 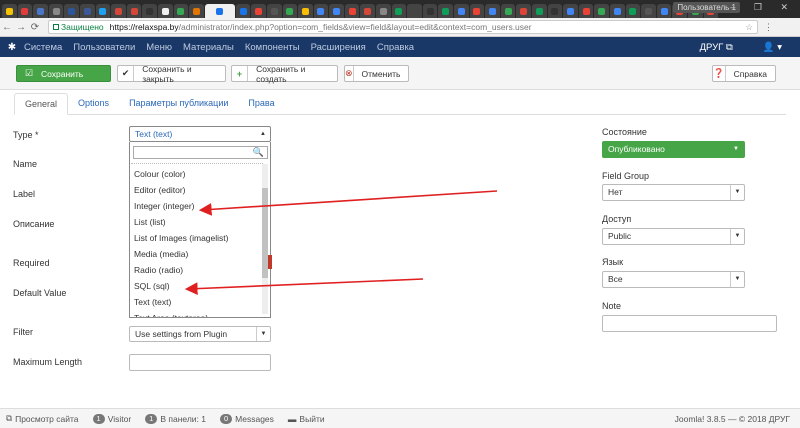 I want to click on option-colour: Colour (color), so click(x=196, y=174).